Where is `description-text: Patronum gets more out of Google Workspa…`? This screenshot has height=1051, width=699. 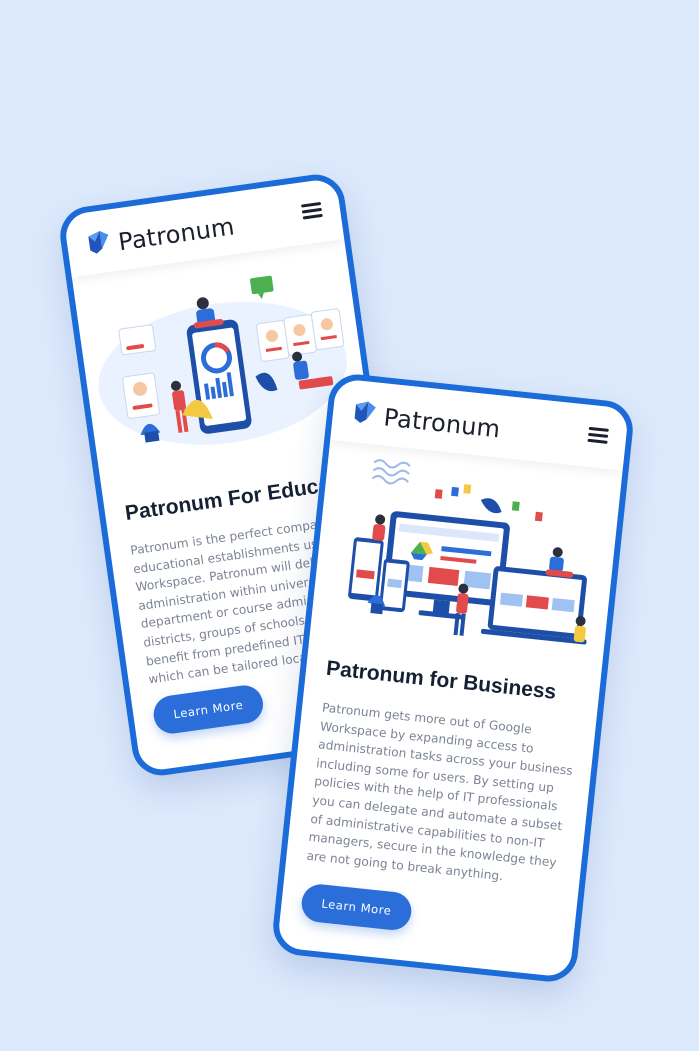 description-text: Patronum gets more out of Google Workspa… is located at coordinates (439, 792).